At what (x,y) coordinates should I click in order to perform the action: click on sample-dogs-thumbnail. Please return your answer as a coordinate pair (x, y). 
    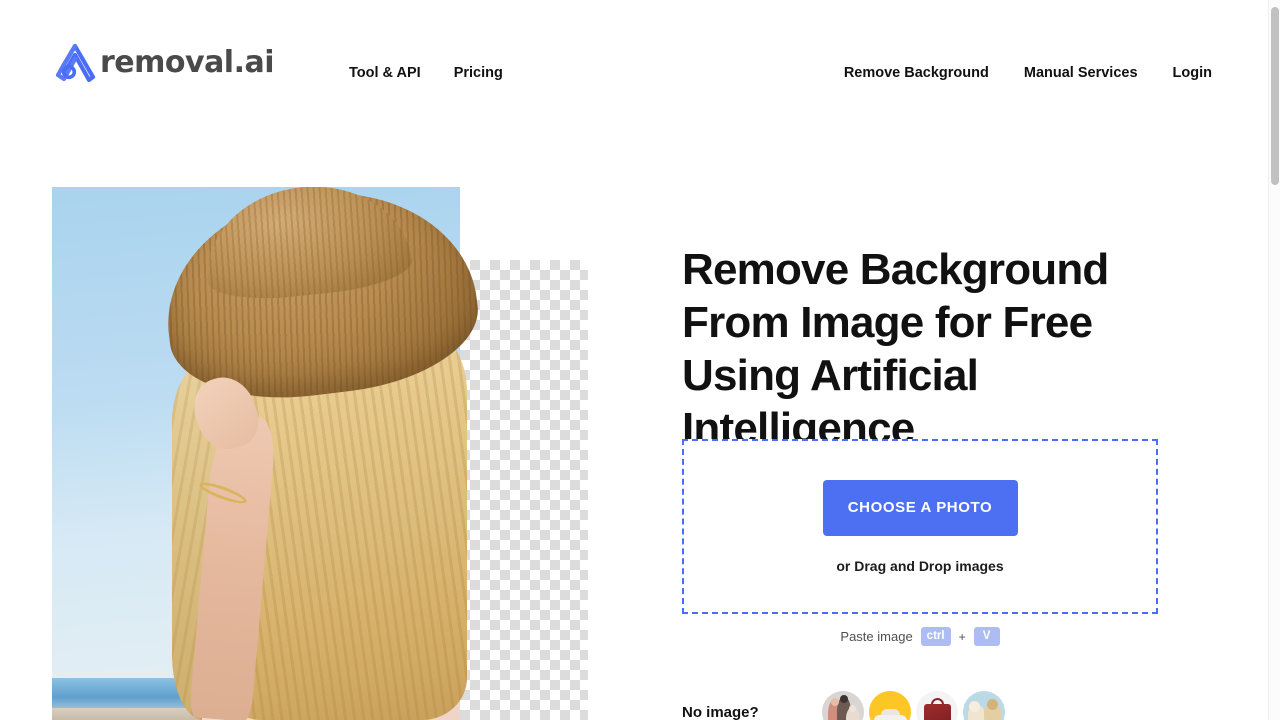
    Looking at the image, I should click on (983, 705).